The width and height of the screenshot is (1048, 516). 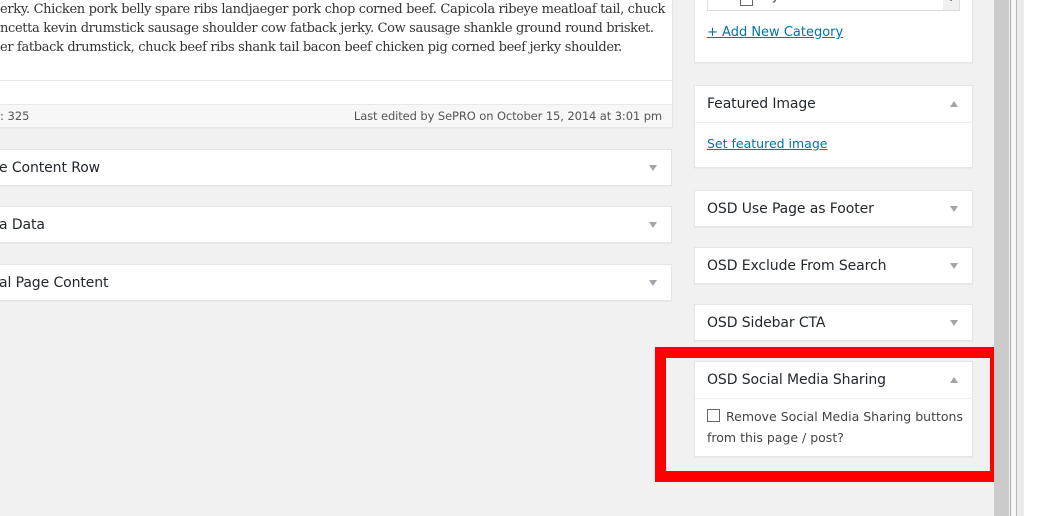 What do you see at coordinates (766, 323) in the screenshot?
I see `metabox-title: OSD Sidebar CTA` at bounding box center [766, 323].